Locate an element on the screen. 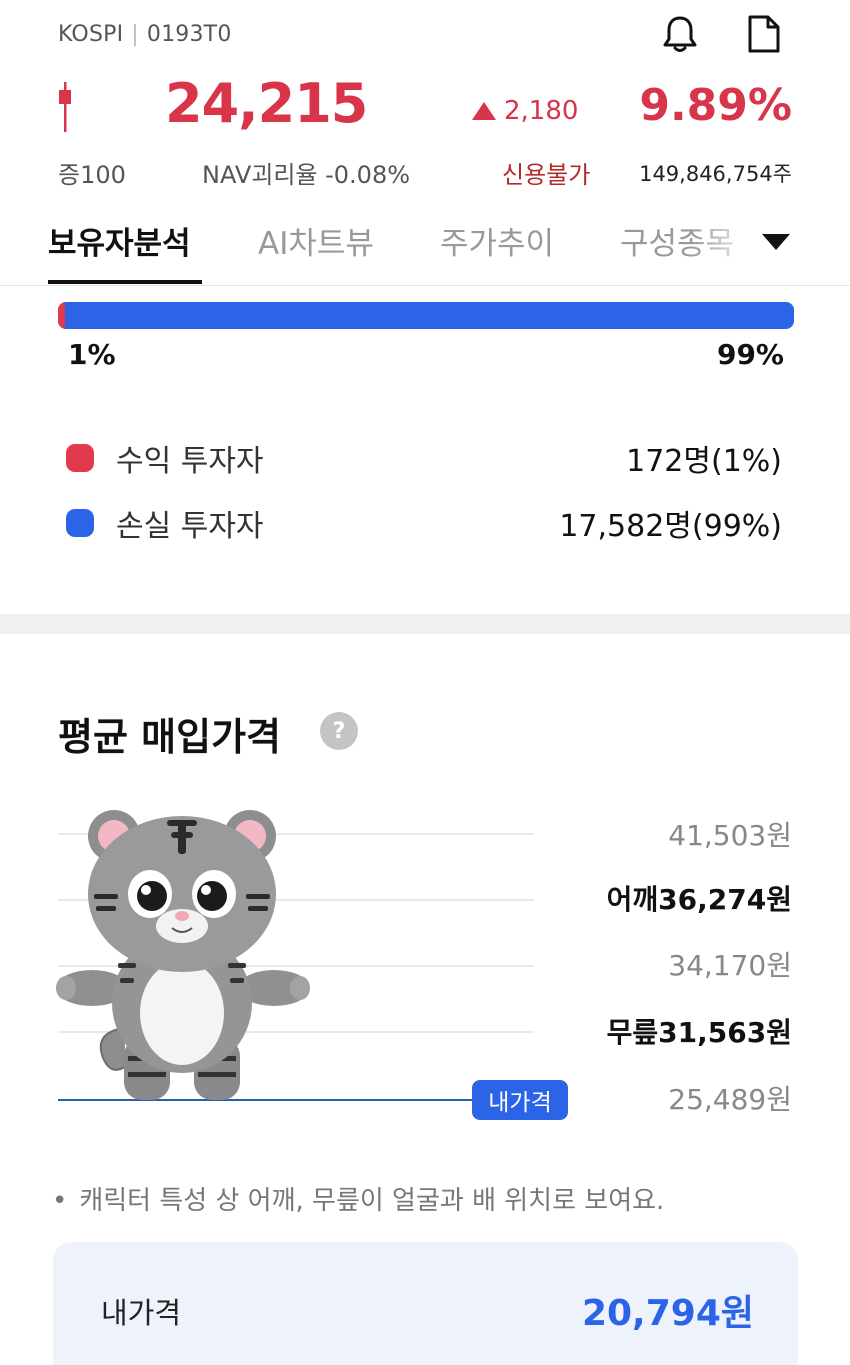  bell-icon is located at coordinates (680, 34).